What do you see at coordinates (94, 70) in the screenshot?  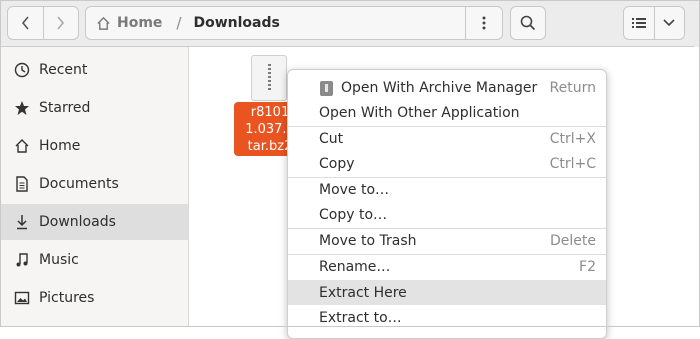 I see `sidebar-item-recent: Recent` at bounding box center [94, 70].